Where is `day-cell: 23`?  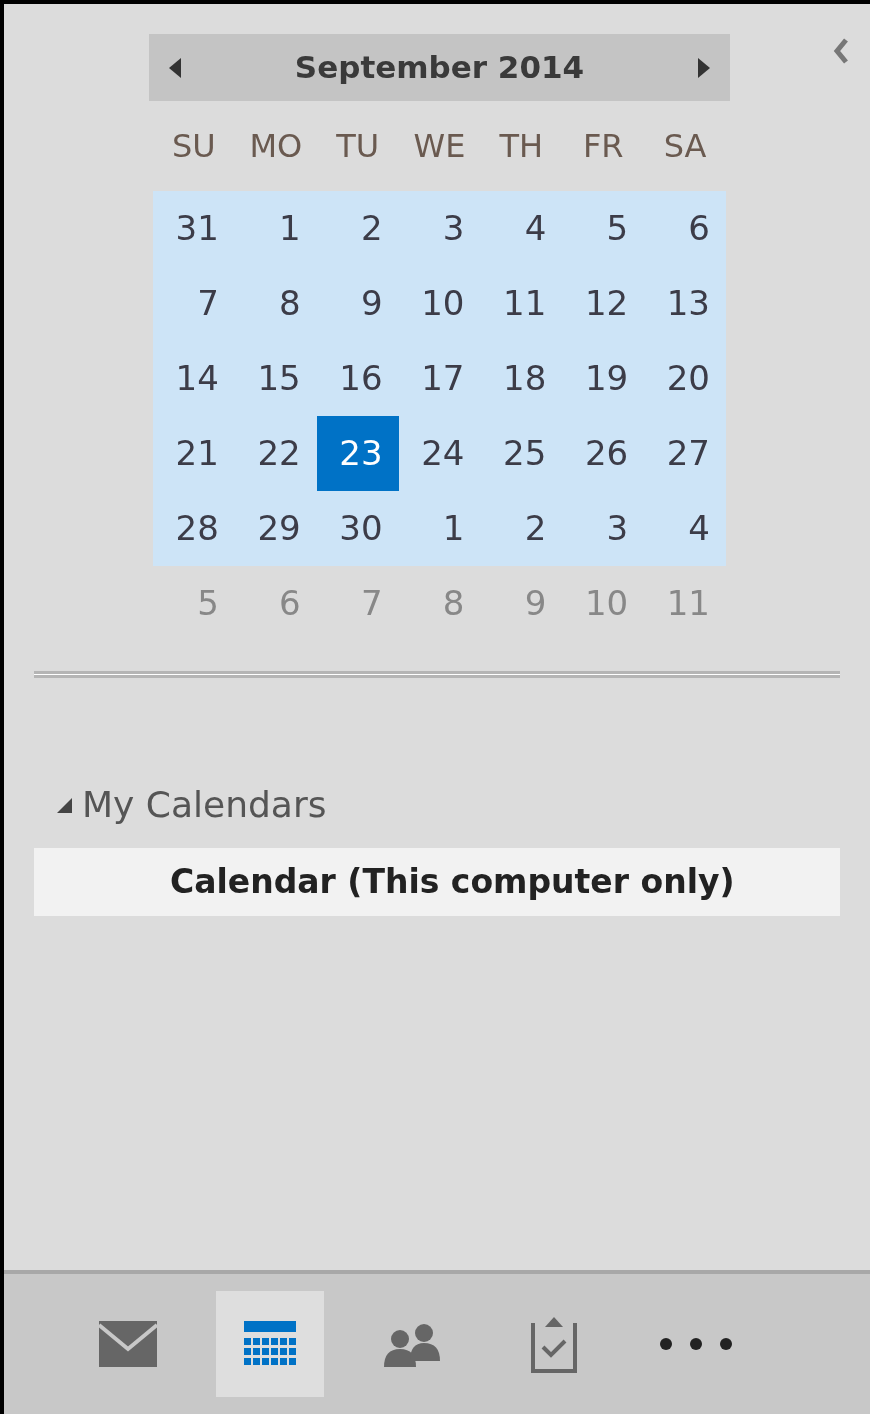 day-cell: 23 is located at coordinates (357, 453).